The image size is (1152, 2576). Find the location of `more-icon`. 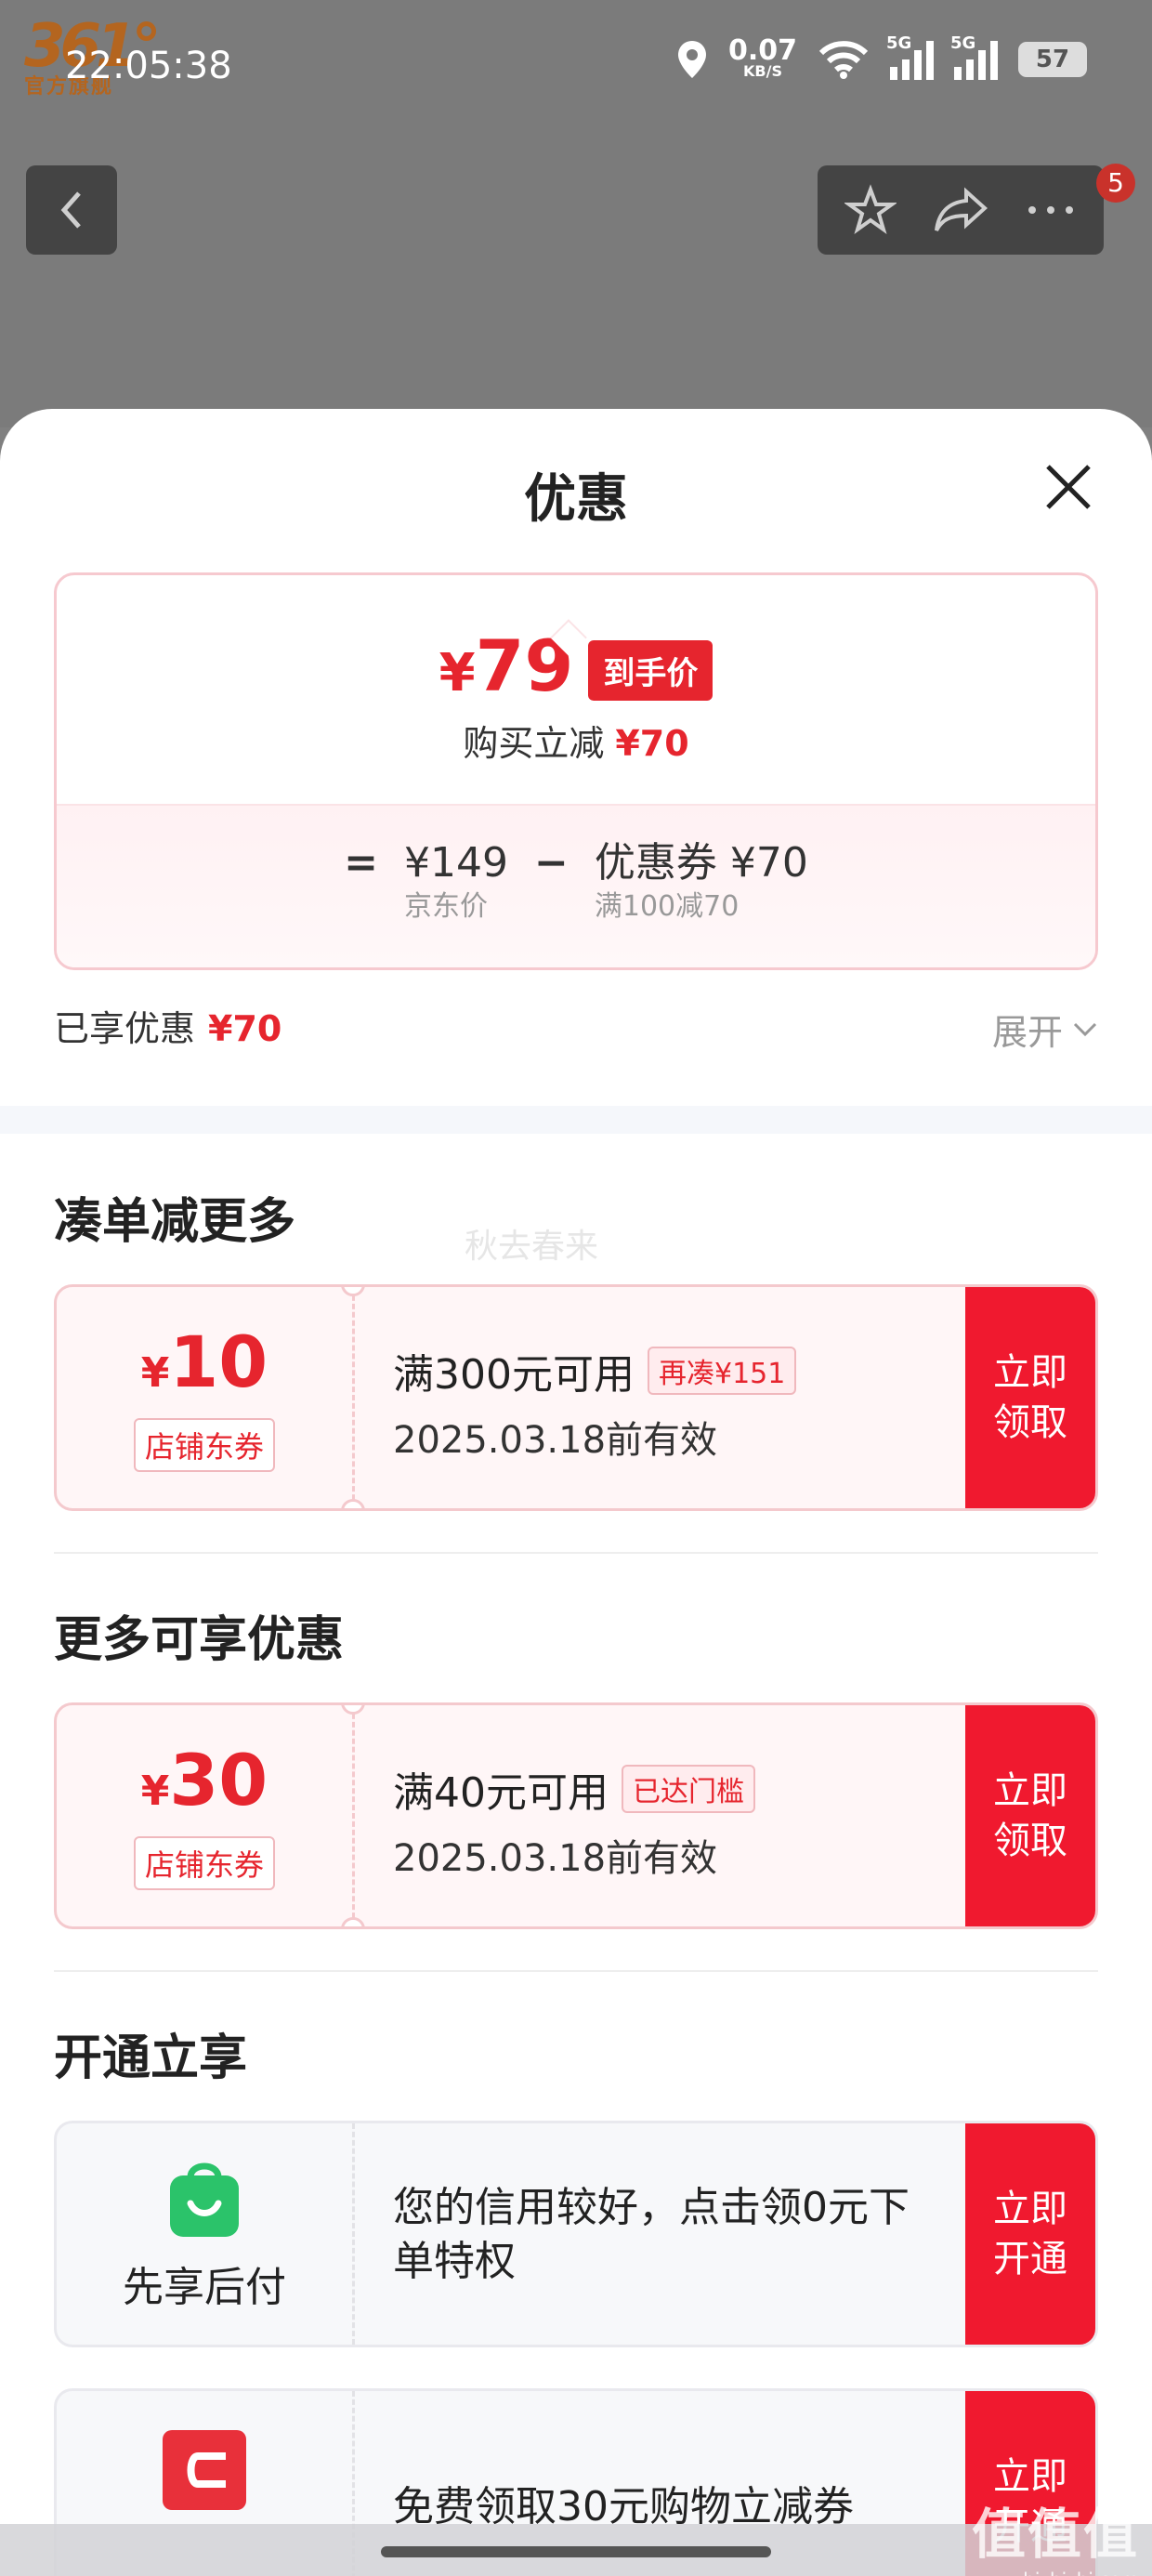

more-icon is located at coordinates (1051, 210).